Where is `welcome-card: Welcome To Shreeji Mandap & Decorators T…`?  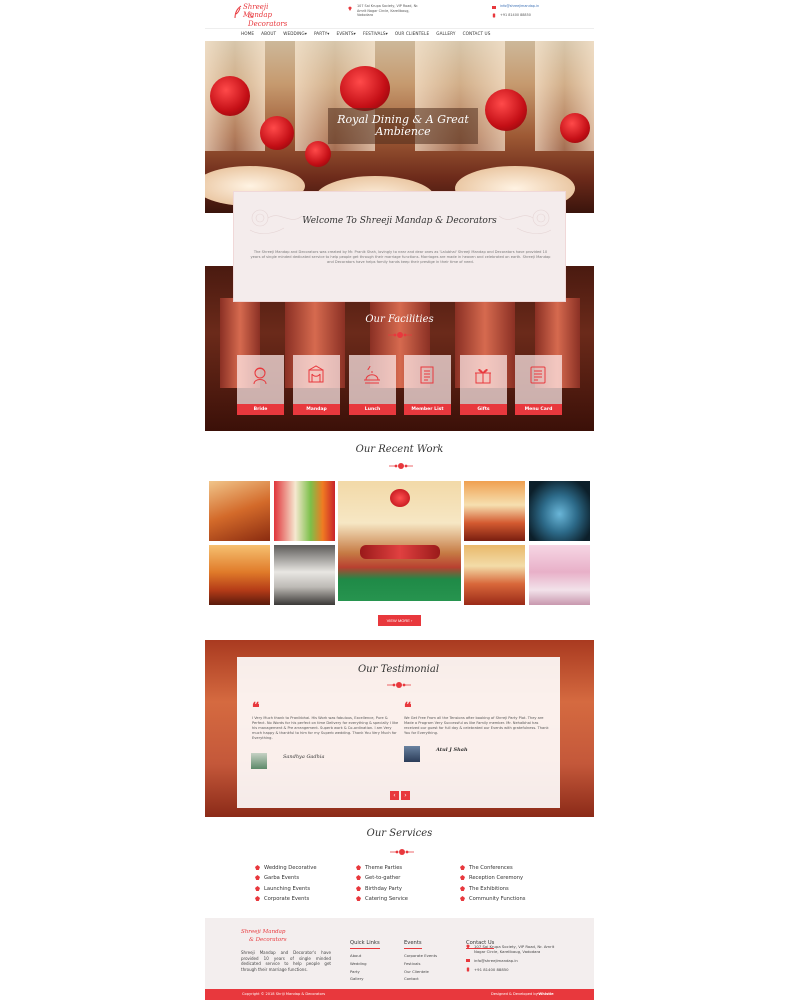 welcome-card: Welcome To Shreeji Mandap & Decorators T… is located at coordinates (399, 246).